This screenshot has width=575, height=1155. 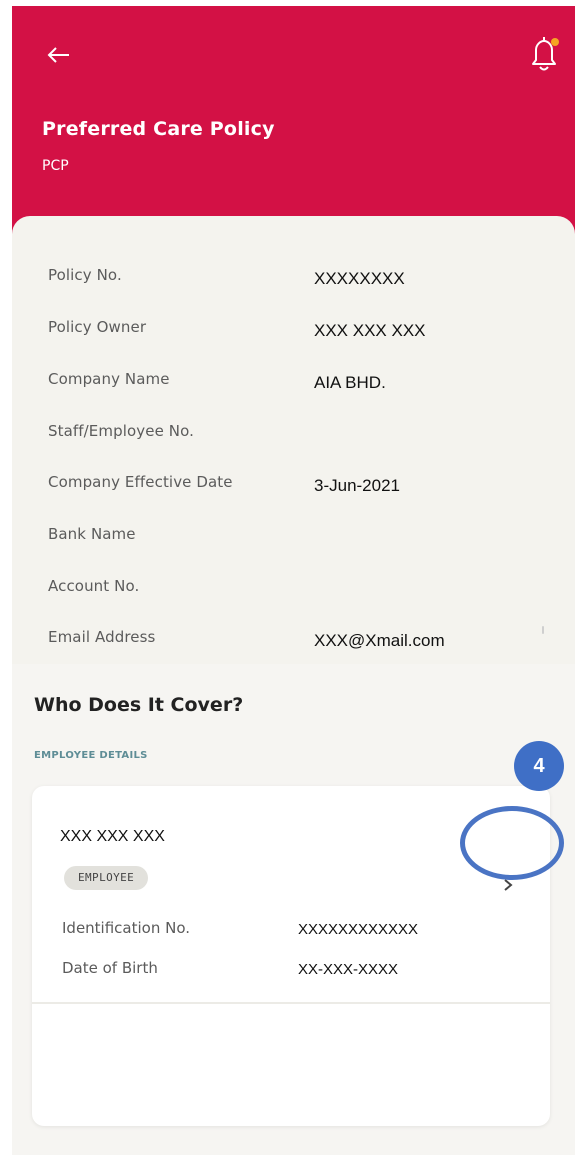 What do you see at coordinates (348, 969) in the screenshot?
I see `dob-value: XX-XXX-XXXX` at bounding box center [348, 969].